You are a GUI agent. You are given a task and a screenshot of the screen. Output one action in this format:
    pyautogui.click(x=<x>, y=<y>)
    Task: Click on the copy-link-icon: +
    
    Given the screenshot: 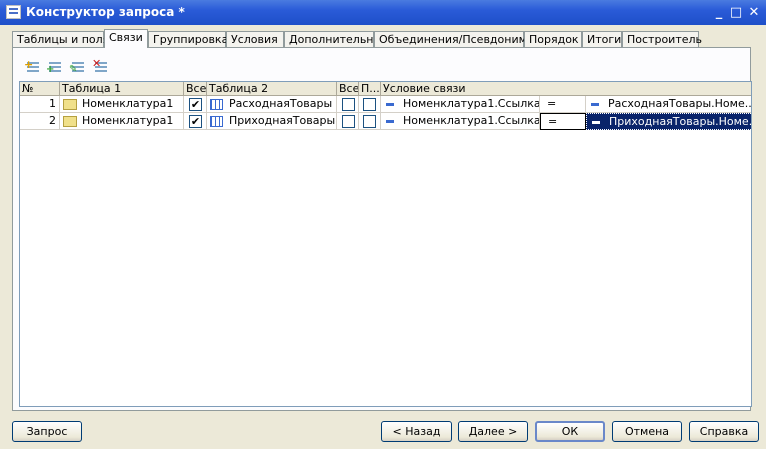 What is the action you would take?
    pyautogui.click(x=54, y=67)
    